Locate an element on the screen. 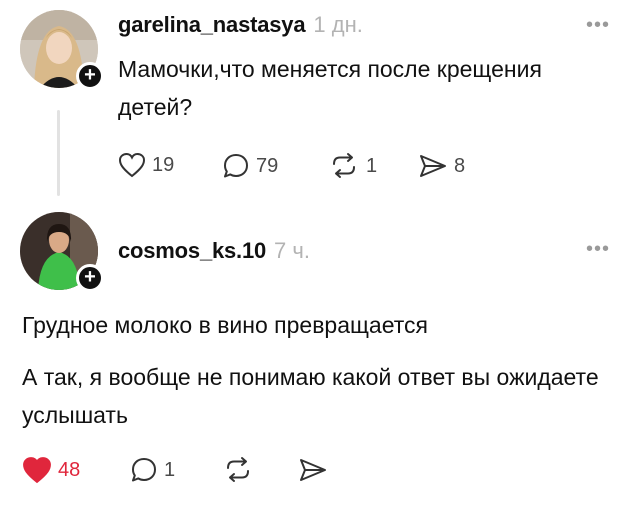  reply-button: 79 is located at coordinates (250, 166).